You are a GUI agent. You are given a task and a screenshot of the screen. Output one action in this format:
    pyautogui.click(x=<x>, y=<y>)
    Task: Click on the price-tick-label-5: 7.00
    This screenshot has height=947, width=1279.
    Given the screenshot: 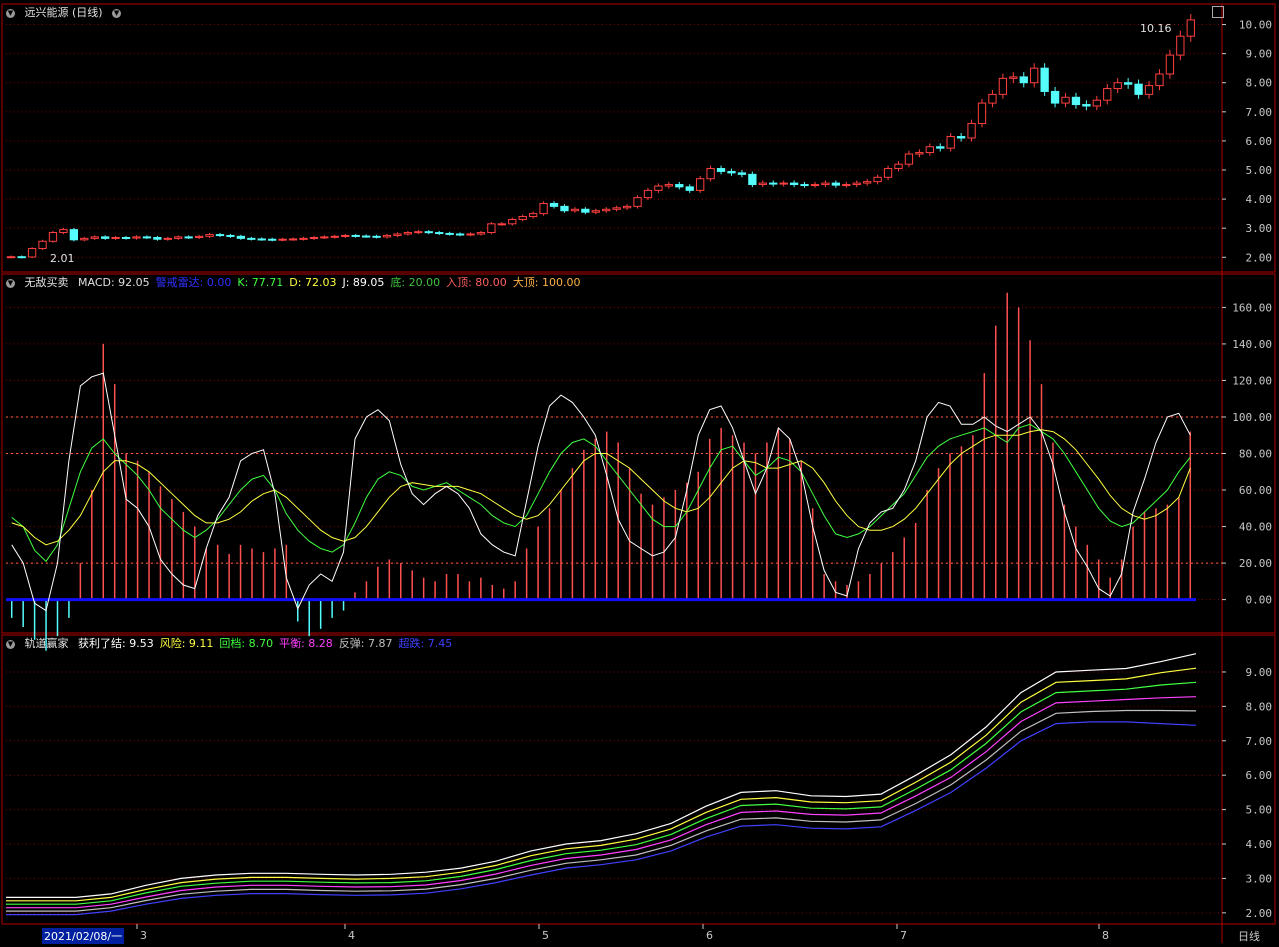 What is the action you would take?
    pyautogui.click(x=1259, y=112)
    